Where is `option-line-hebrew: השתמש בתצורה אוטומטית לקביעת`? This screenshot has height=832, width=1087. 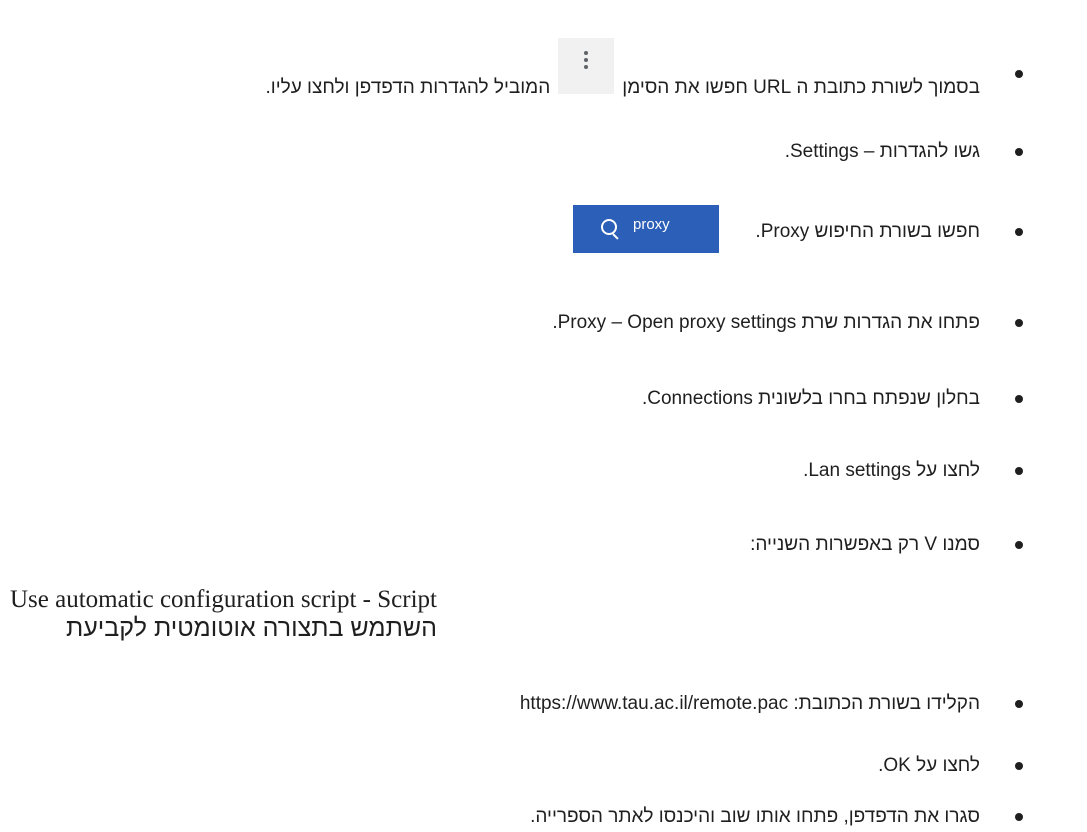
option-line-hebrew: השתמש בתצורה אוטומטית לקביעת is located at coordinates (251, 628).